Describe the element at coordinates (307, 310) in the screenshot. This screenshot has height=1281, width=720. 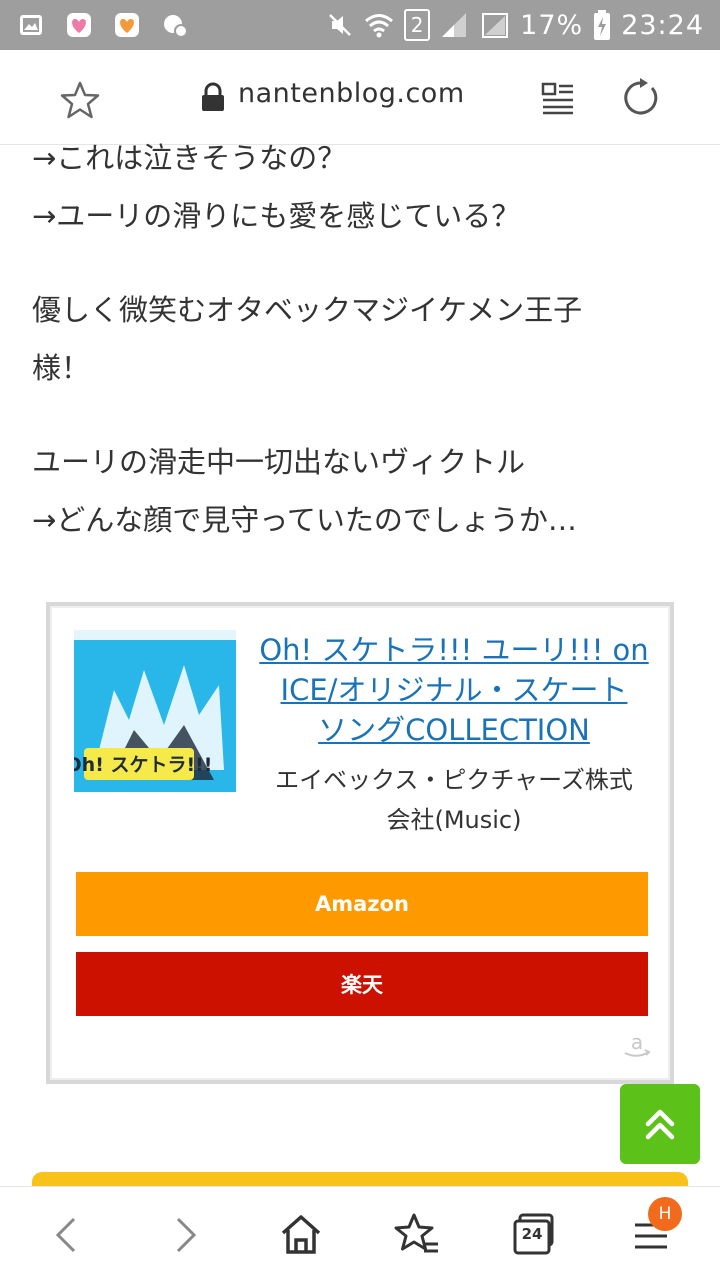
I see `article-line: 優しく微笑むオタベックマジイケメン王子` at that location.